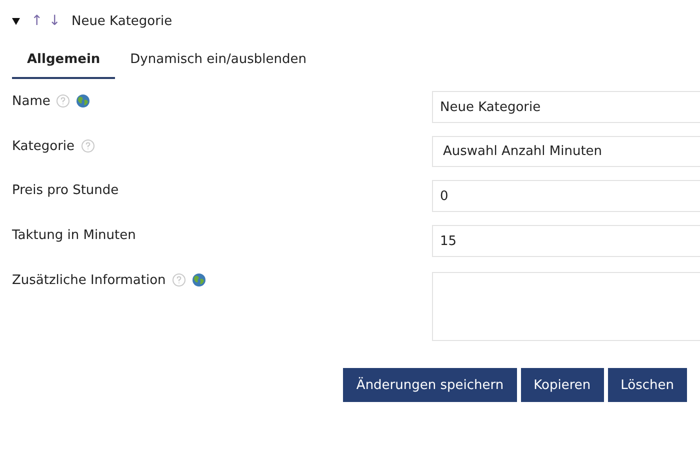  Describe the element at coordinates (89, 280) in the screenshot. I see `field-label: Zusätzliche Information` at that location.